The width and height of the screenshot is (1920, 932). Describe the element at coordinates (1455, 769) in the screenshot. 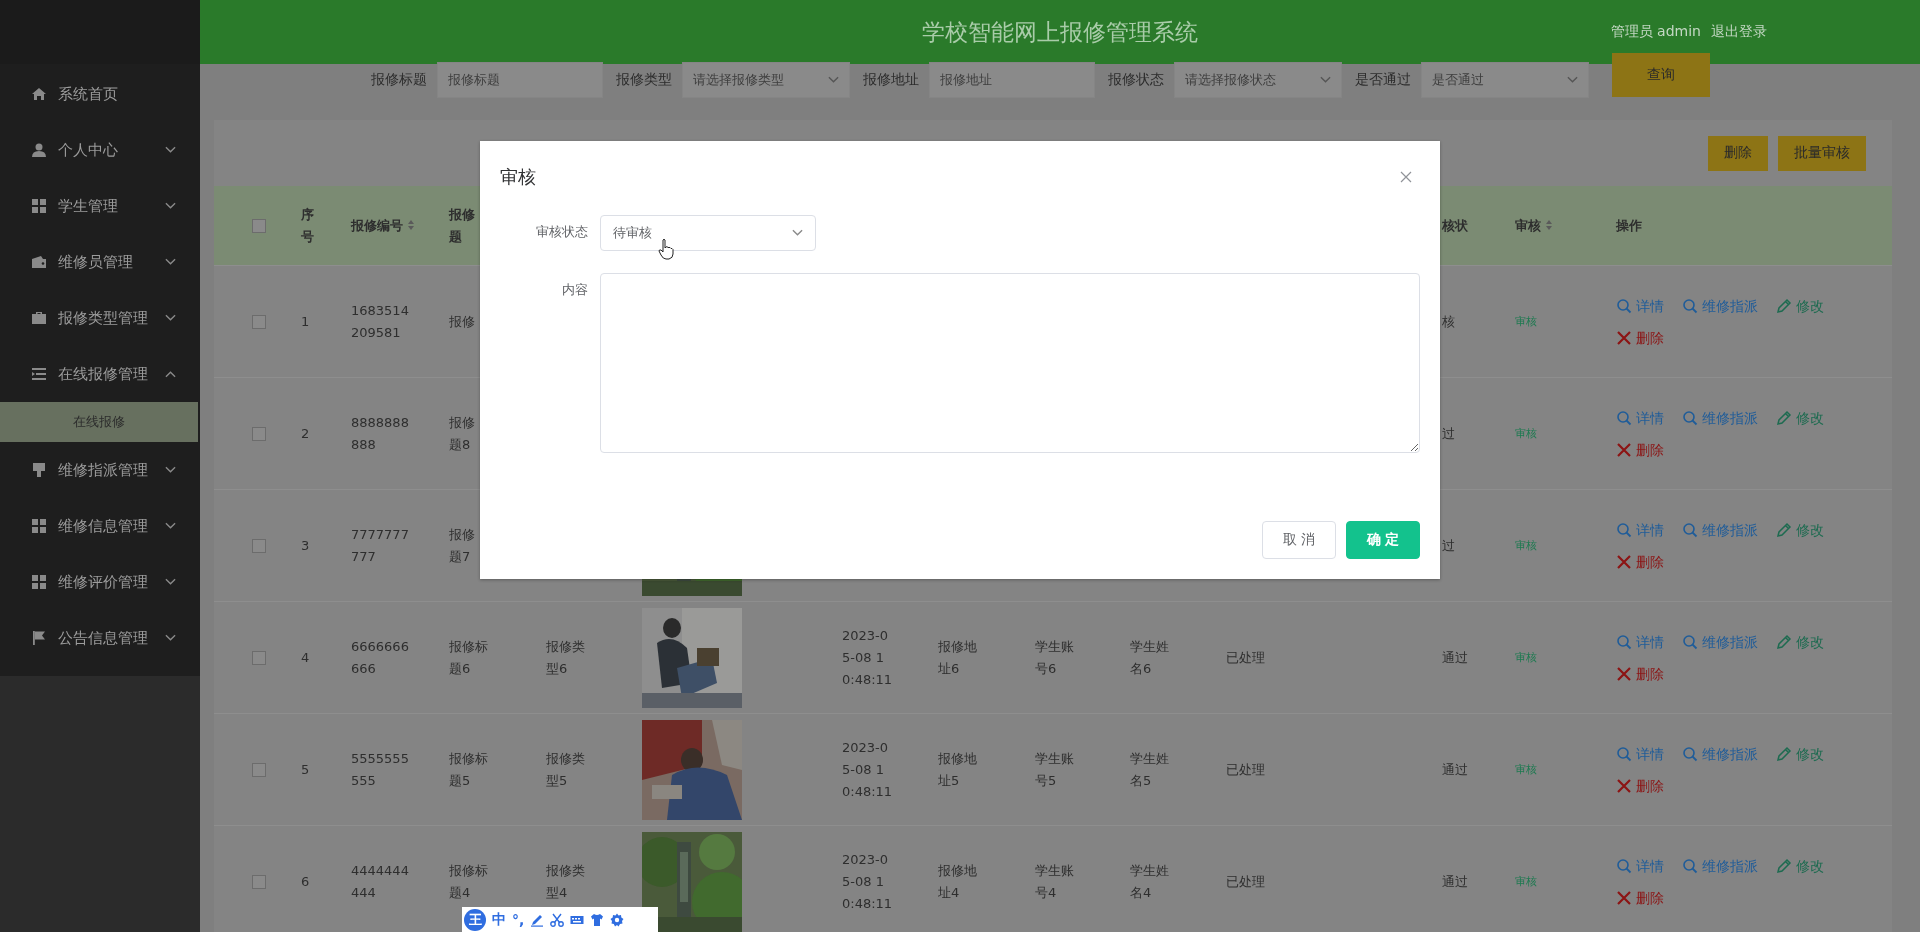

I see `table-cell: 通过` at that location.